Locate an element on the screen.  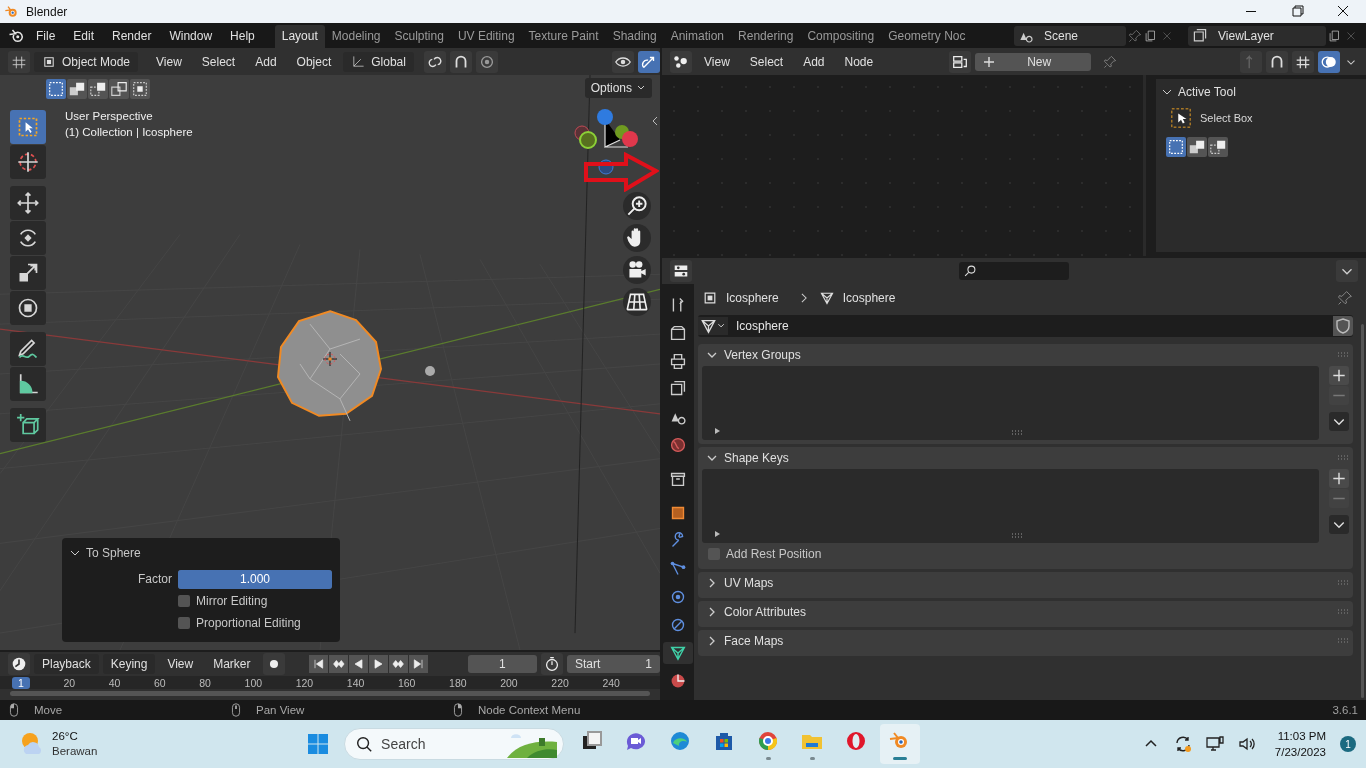
workspace-tab: Modeling is located at coordinates (356, 36).